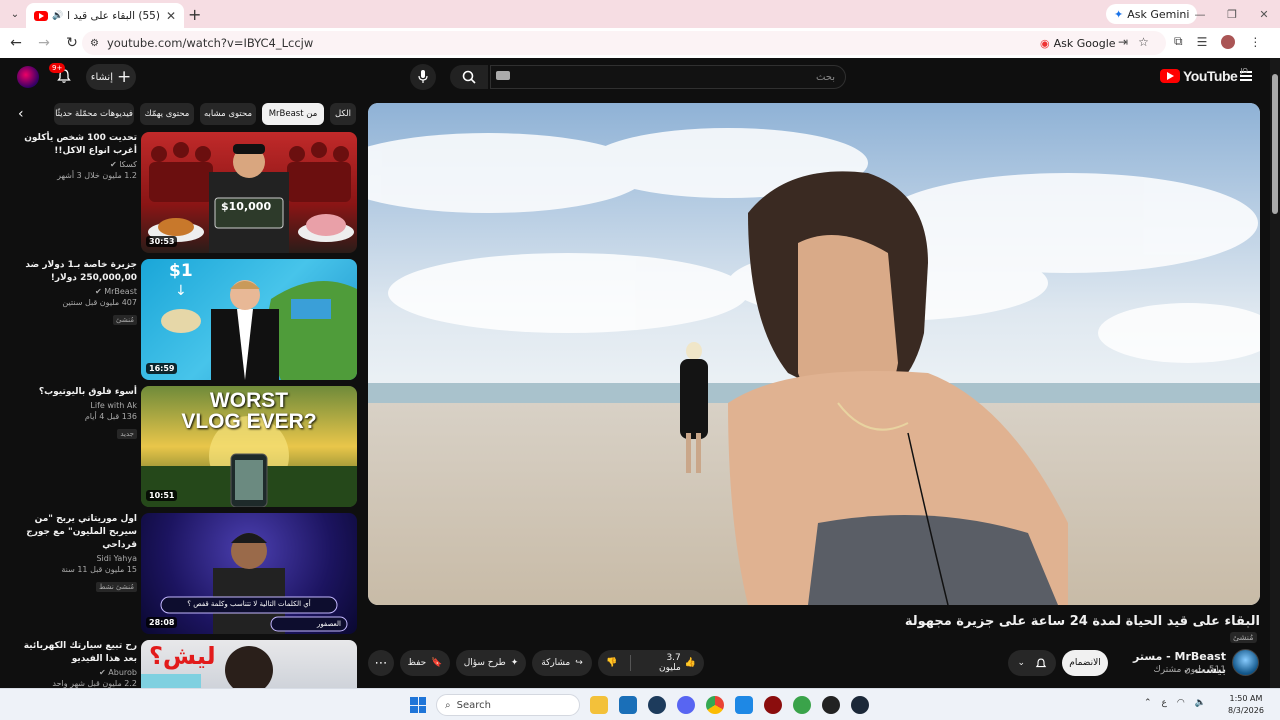  What do you see at coordinates (15, 14) in the screenshot?
I see `tab-search-button: ⌄` at bounding box center [15, 14].